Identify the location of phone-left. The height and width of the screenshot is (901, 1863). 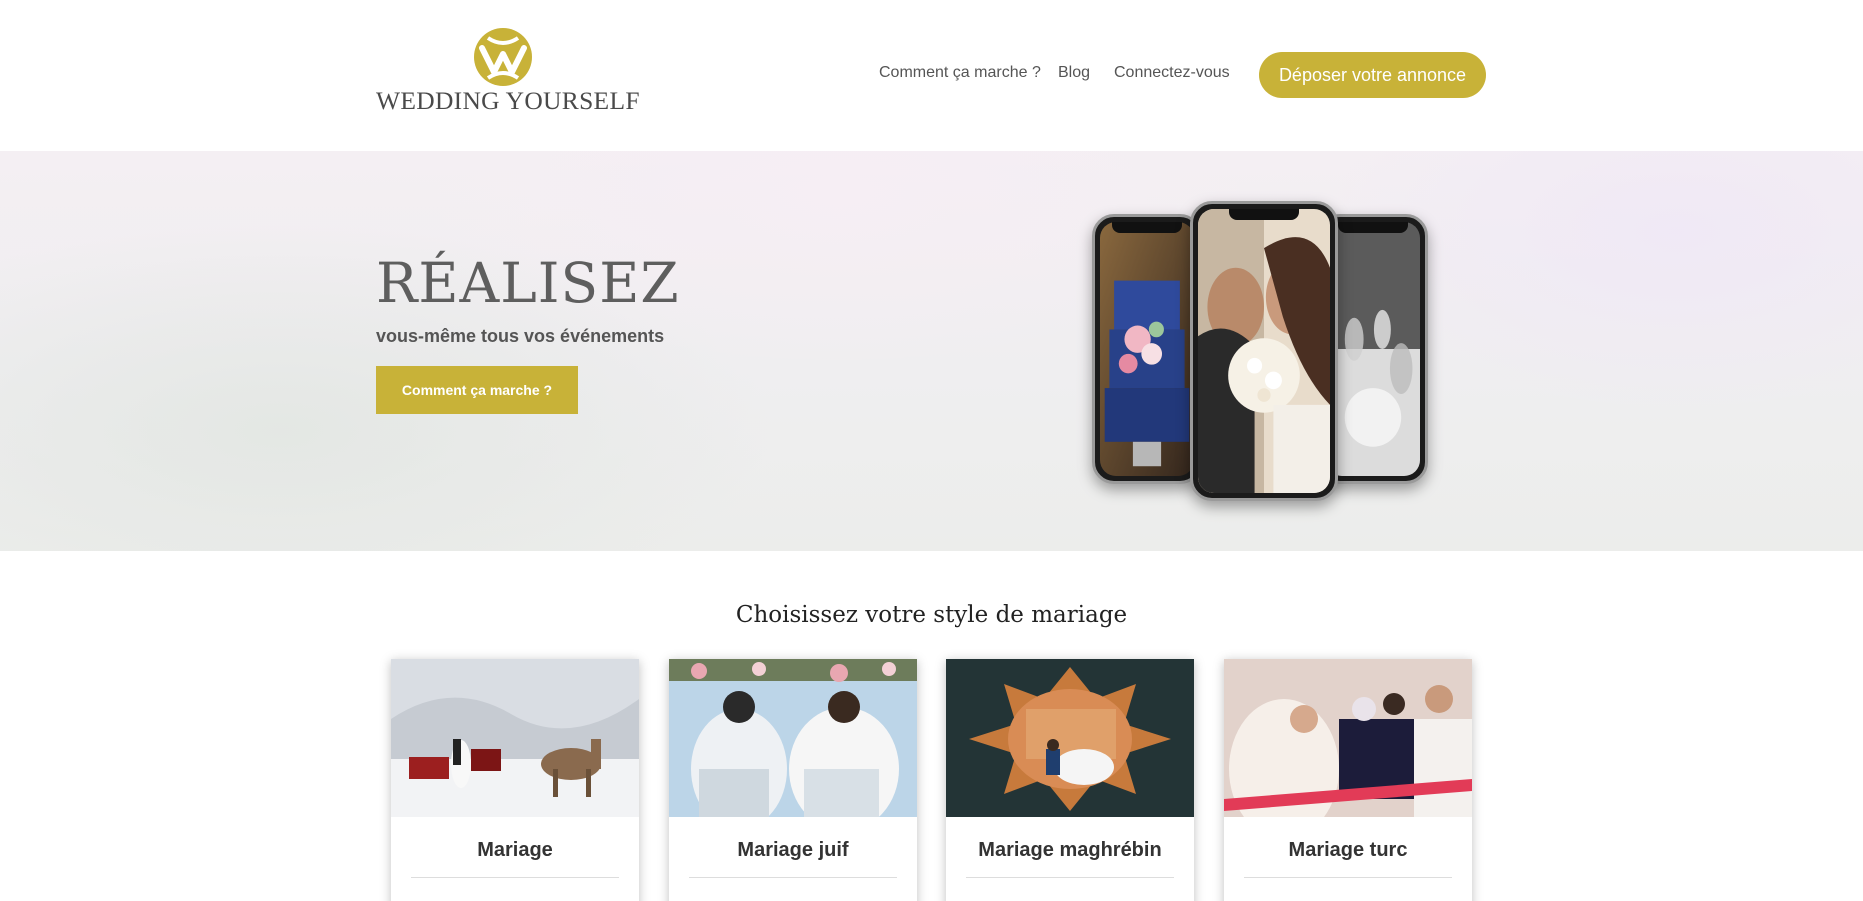
(1147, 349).